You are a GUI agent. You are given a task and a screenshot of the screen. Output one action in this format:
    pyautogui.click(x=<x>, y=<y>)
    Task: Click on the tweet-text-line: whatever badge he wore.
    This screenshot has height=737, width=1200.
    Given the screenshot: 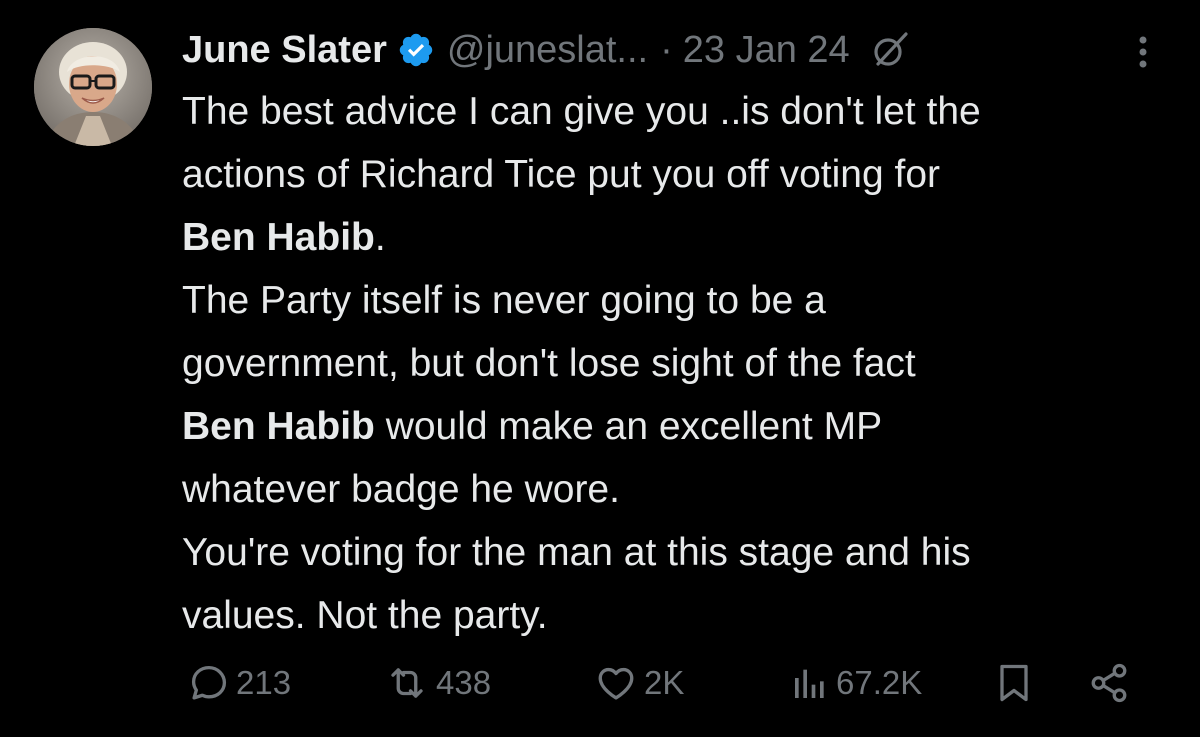 What is the action you would take?
    pyautogui.click(x=682, y=489)
    